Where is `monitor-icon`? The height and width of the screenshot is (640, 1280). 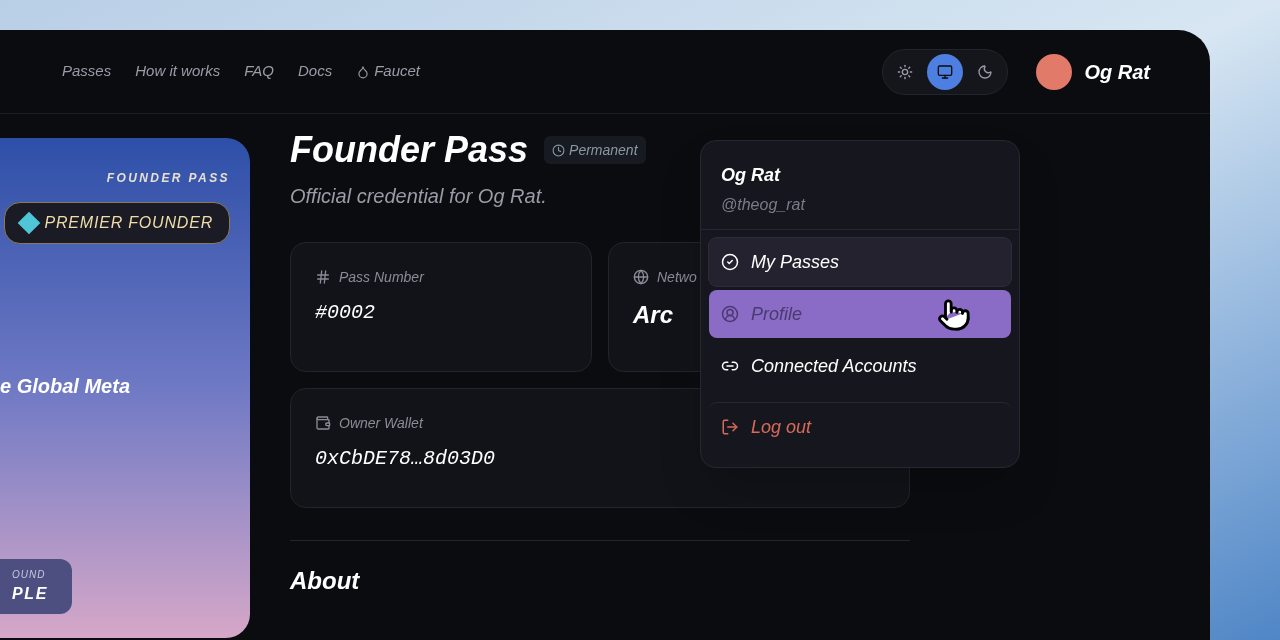
monitor-icon is located at coordinates (945, 71).